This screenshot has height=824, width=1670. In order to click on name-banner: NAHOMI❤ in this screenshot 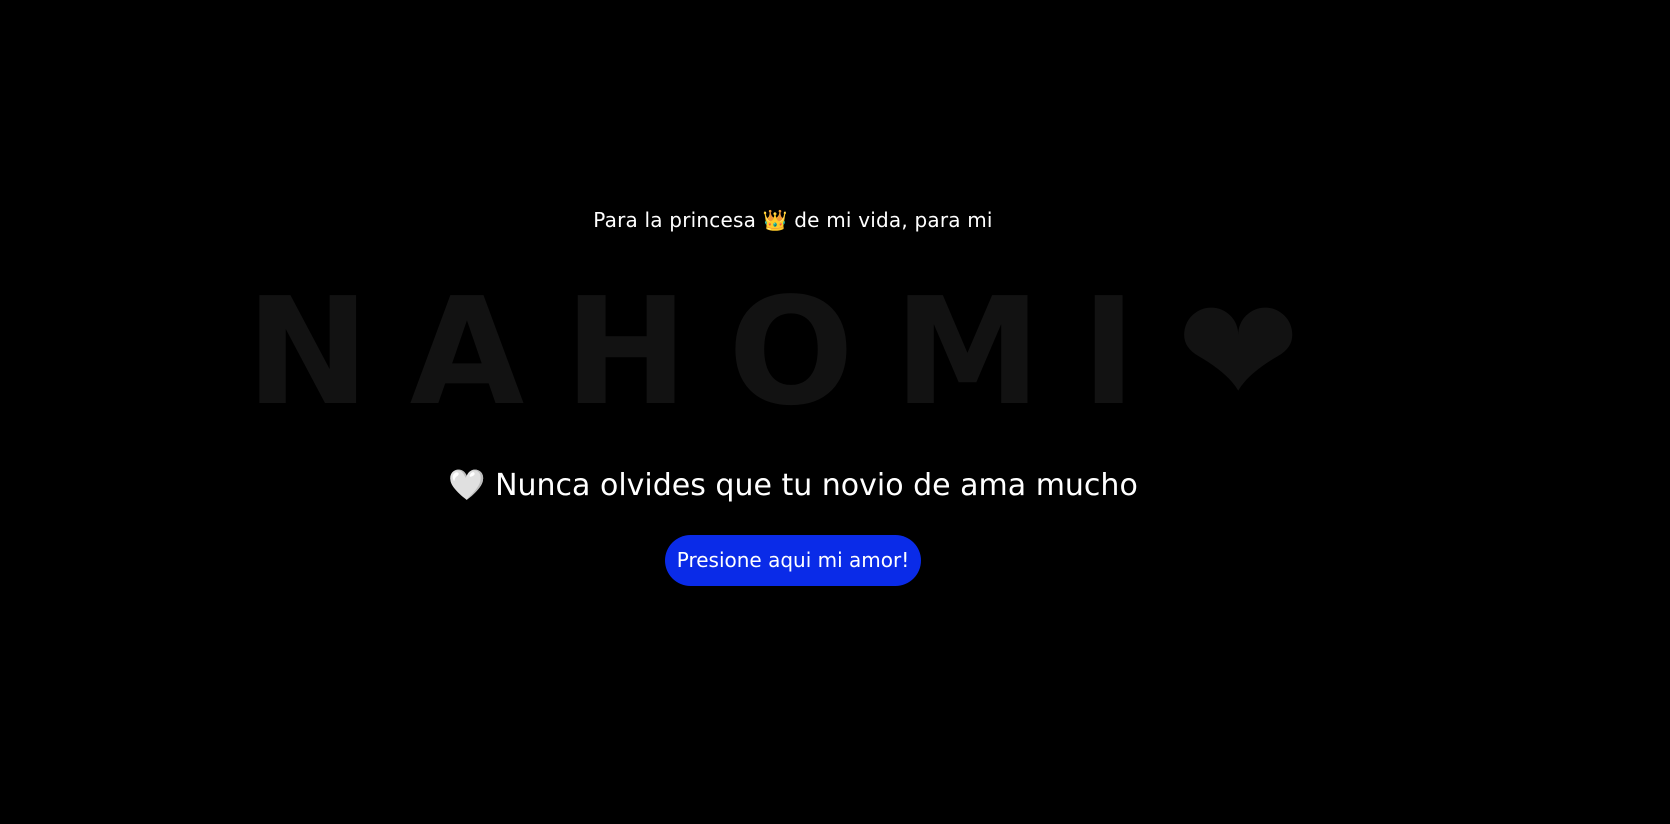, I will do `click(793, 352)`.